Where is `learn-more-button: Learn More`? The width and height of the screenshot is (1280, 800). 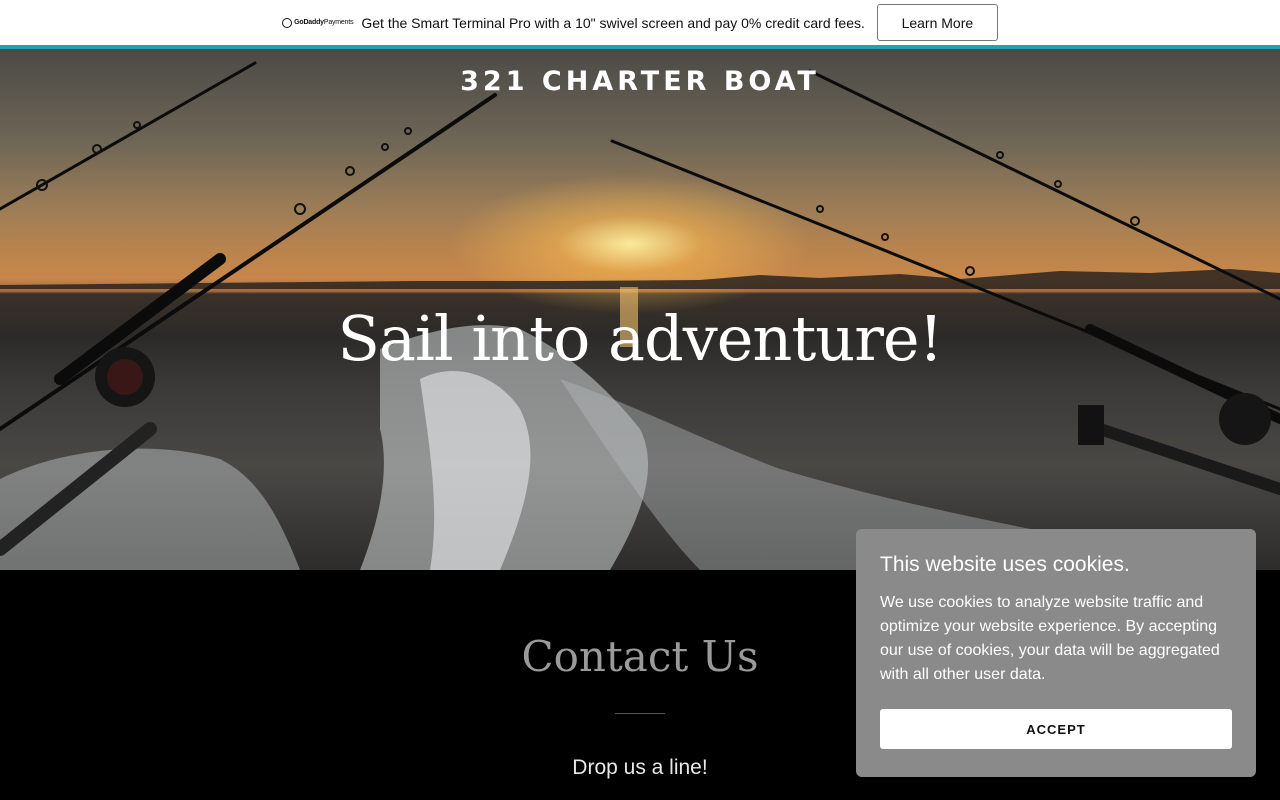 learn-more-button: Learn More is located at coordinates (937, 22).